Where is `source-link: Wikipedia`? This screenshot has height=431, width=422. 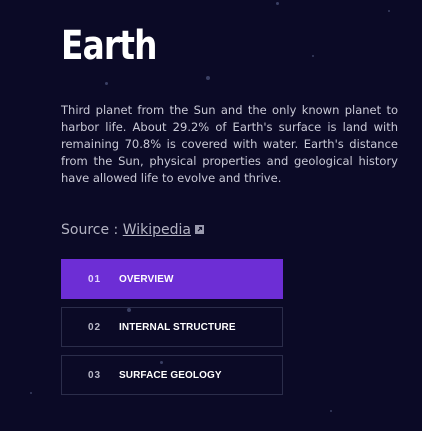 source-link: Wikipedia is located at coordinates (157, 230).